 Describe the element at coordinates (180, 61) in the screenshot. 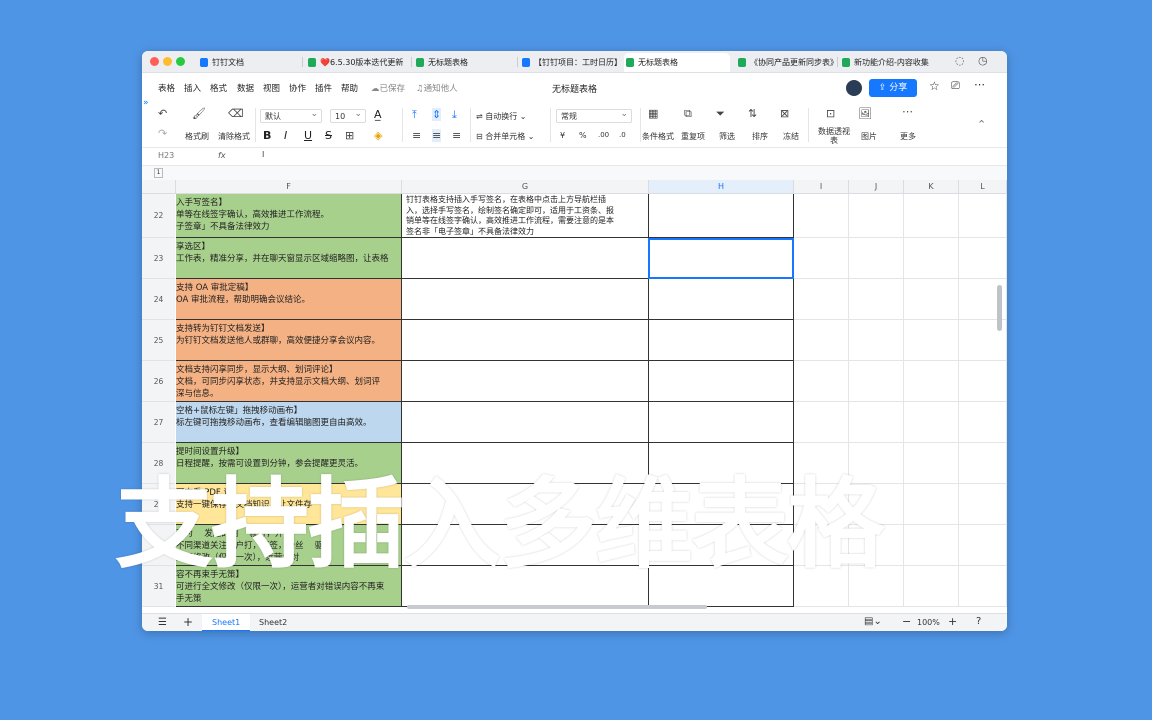

I see `maximize-window-dot` at that location.